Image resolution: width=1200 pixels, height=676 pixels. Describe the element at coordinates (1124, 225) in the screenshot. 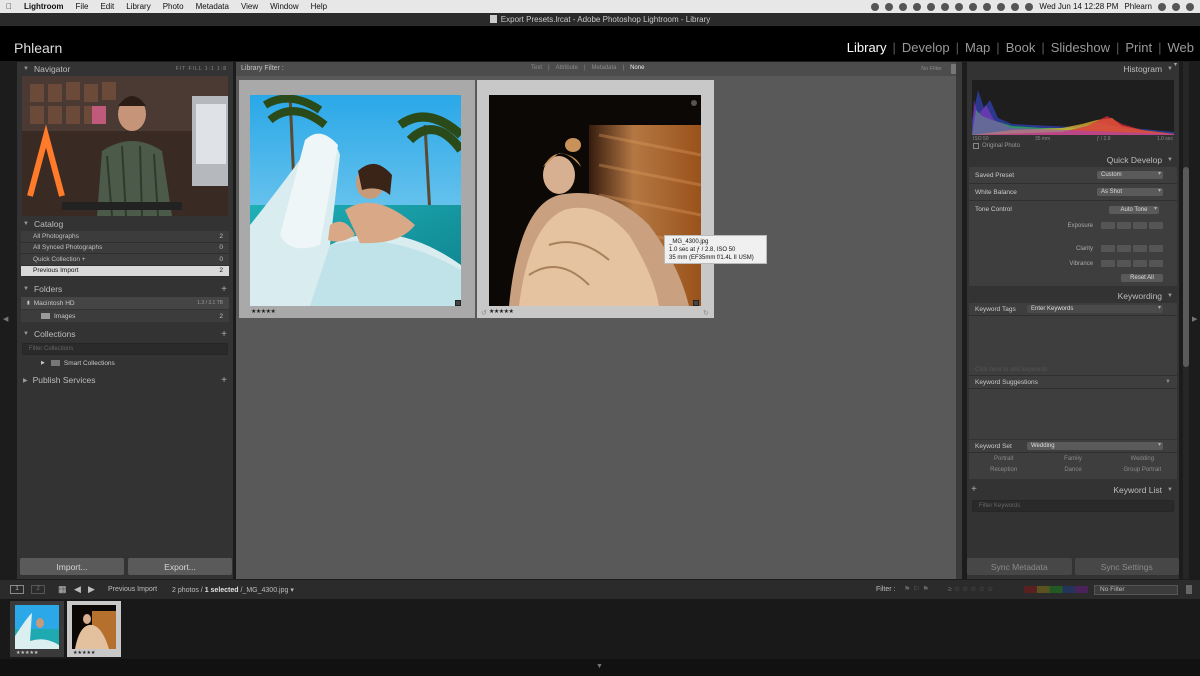

I see `exposure-decrease` at that location.